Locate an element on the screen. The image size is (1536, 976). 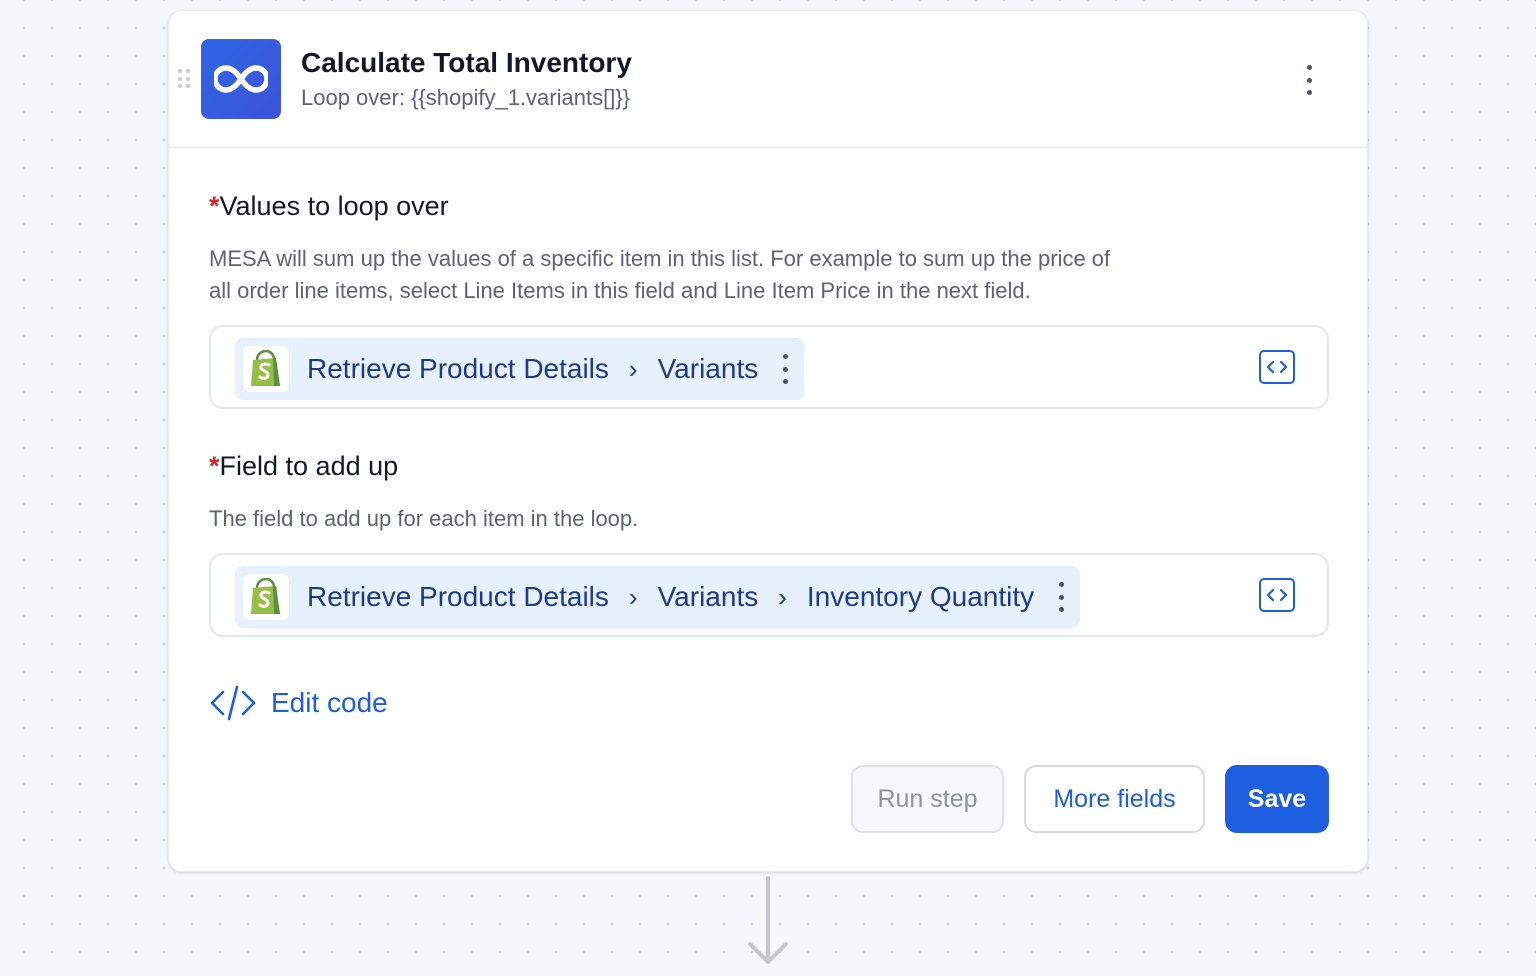
save-button: Save is located at coordinates (1277, 799).